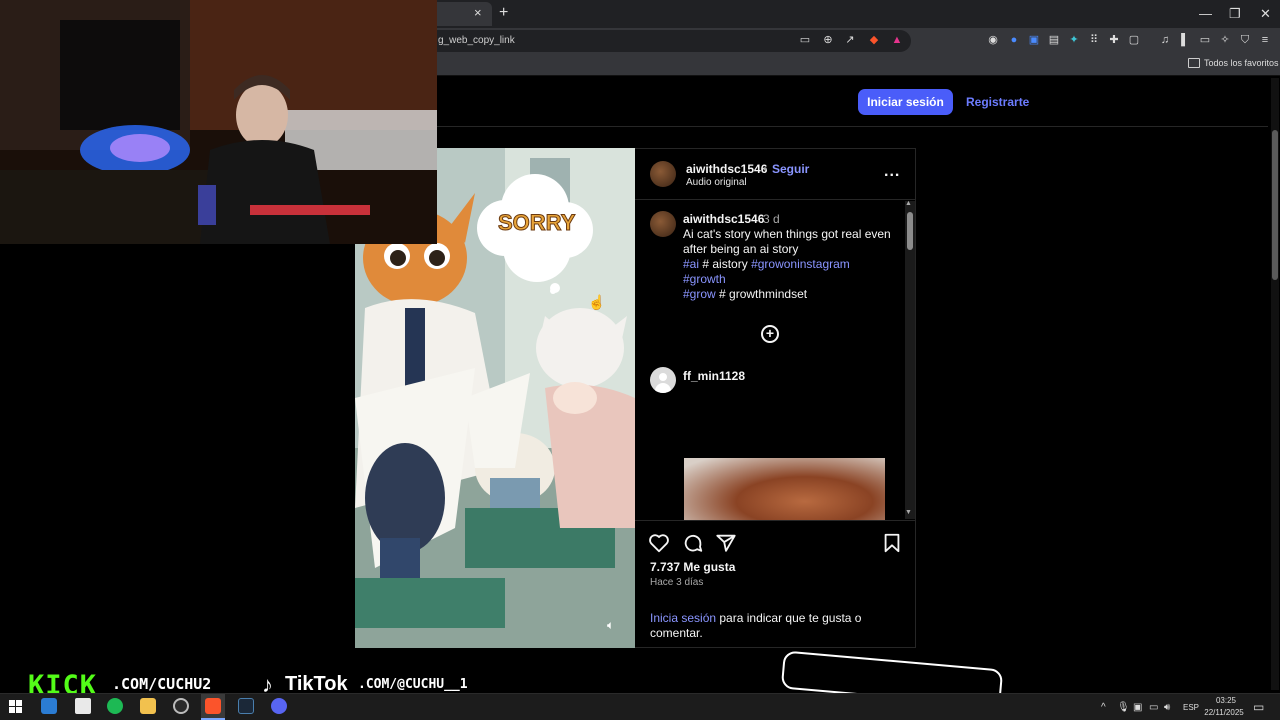 The image size is (1280, 720). What do you see at coordinates (49, 706) in the screenshot?
I see `taskview-app-icon` at bounding box center [49, 706].